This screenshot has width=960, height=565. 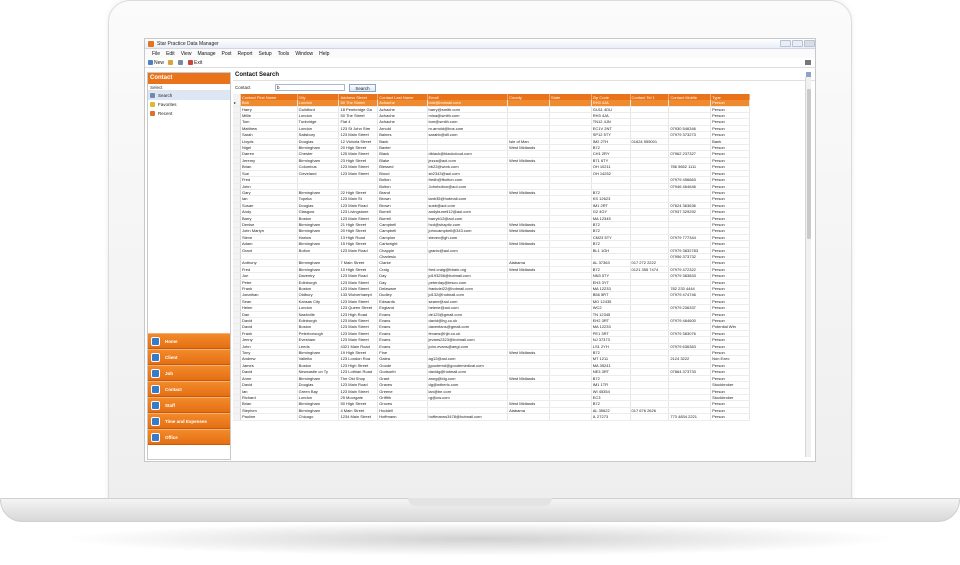 I want to click on table-cell: 1234 Main Street, so click(x=358, y=417).